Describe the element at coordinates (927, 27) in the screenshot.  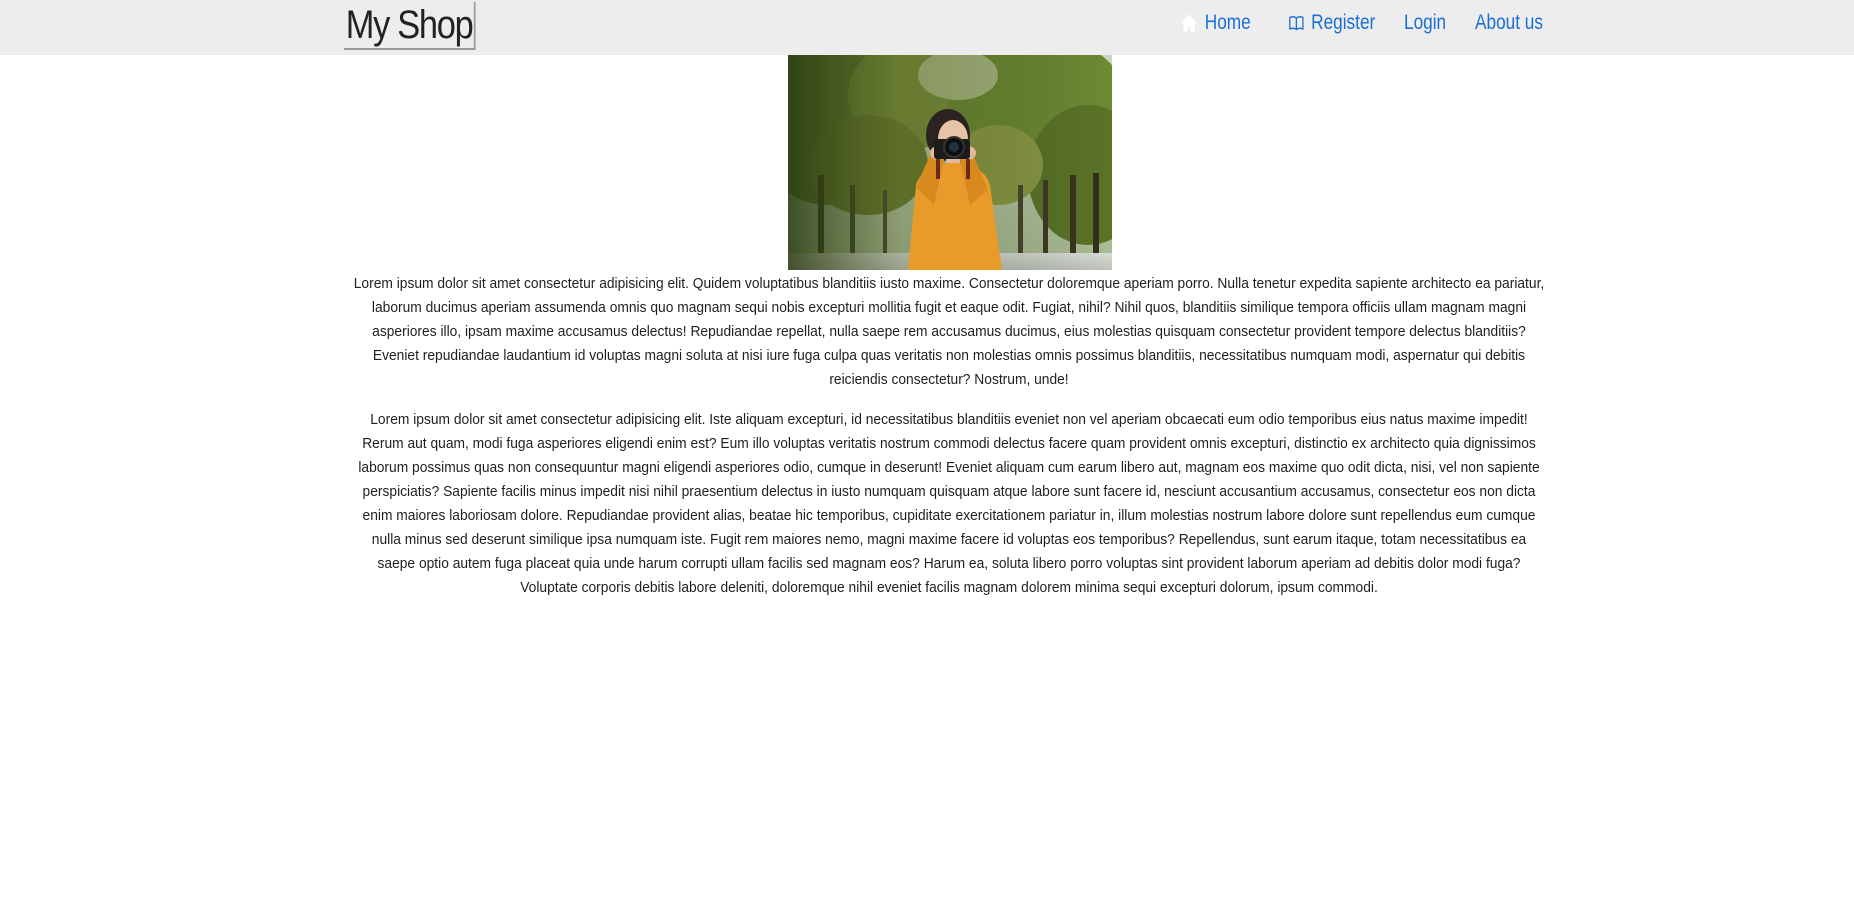
I see `top-navbar: My Shop Home Register Login About us` at that location.